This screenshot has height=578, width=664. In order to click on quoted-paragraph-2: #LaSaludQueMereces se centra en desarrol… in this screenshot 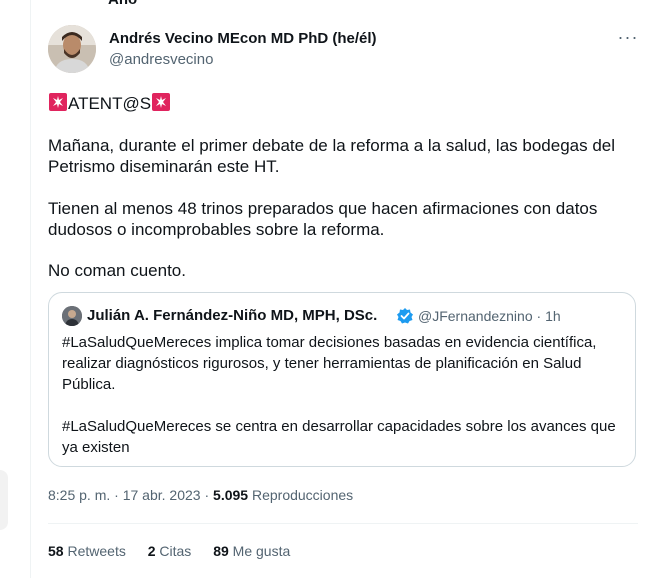, I will do `click(339, 437)`.